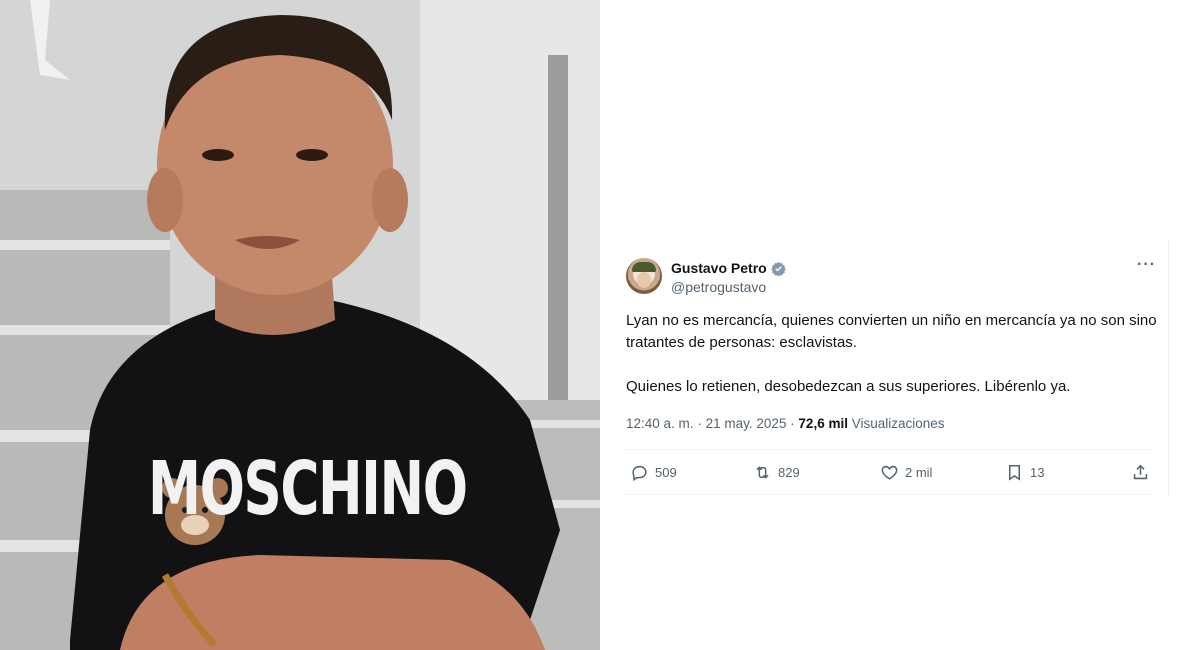  Describe the element at coordinates (644, 276) in the screenshot. I see `author-avatar` at that location.